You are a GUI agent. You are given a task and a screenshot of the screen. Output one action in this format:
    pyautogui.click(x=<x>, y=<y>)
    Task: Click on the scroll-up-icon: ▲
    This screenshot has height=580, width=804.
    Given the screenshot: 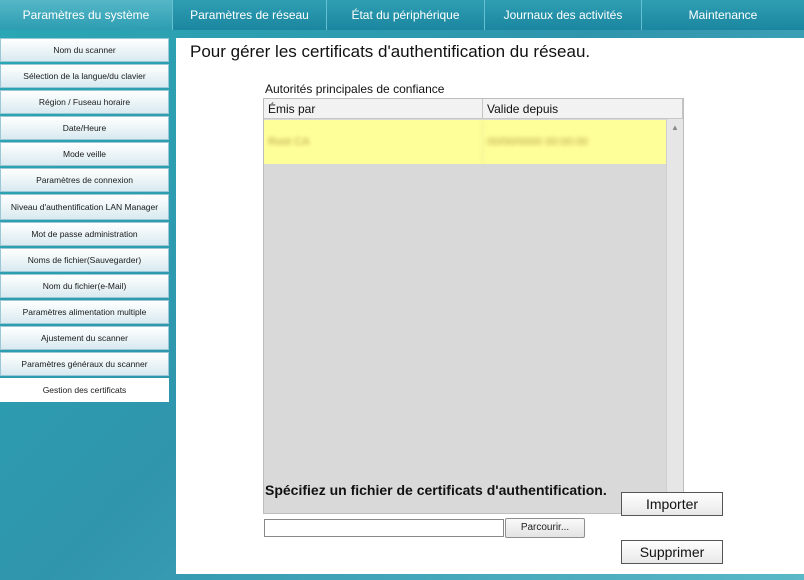 What is the action you would take?
    pyautogui.click(x=675, y=128)
    